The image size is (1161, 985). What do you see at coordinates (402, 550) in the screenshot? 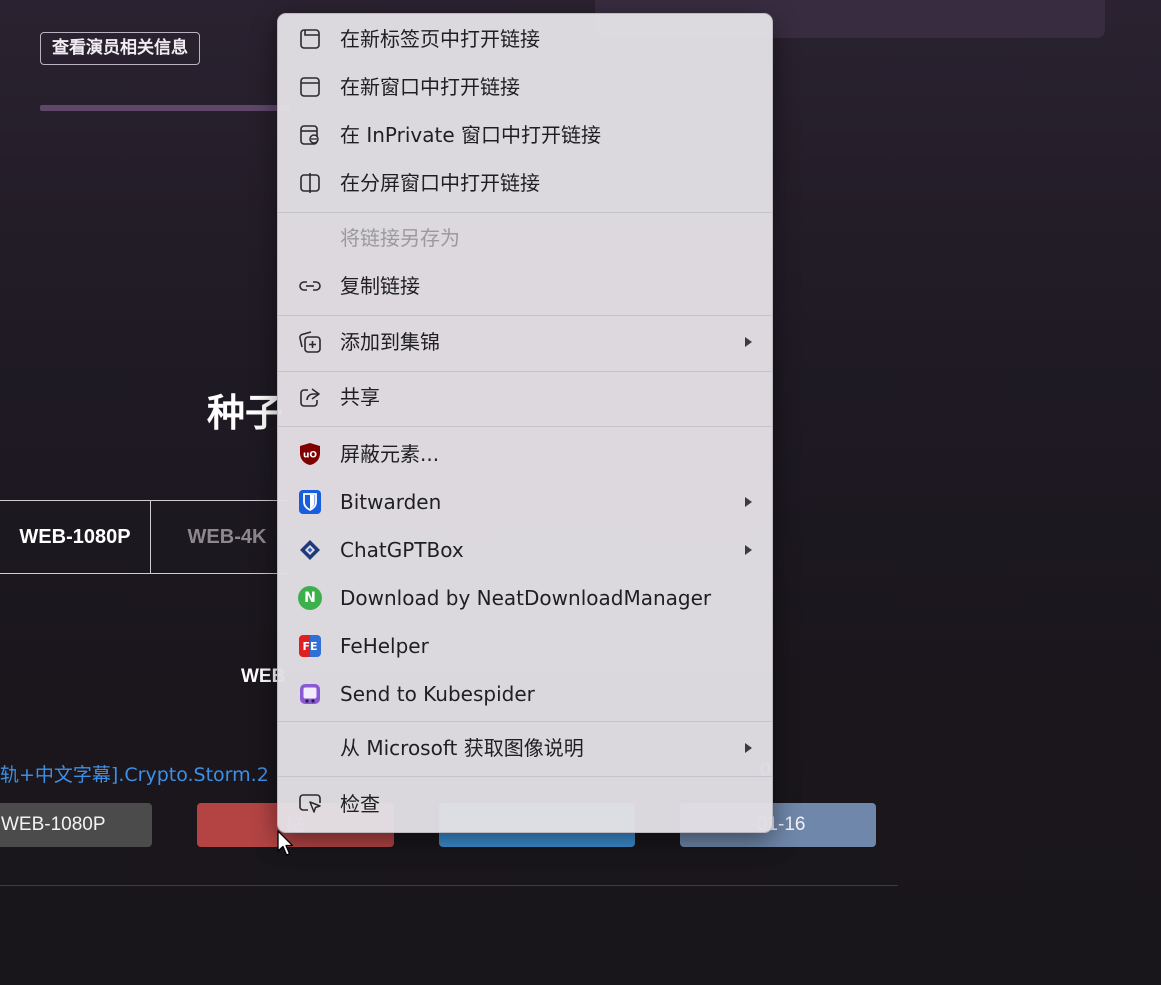
I see `menu-item-label: ChatGPTBox` at bounding box center [402, 550].